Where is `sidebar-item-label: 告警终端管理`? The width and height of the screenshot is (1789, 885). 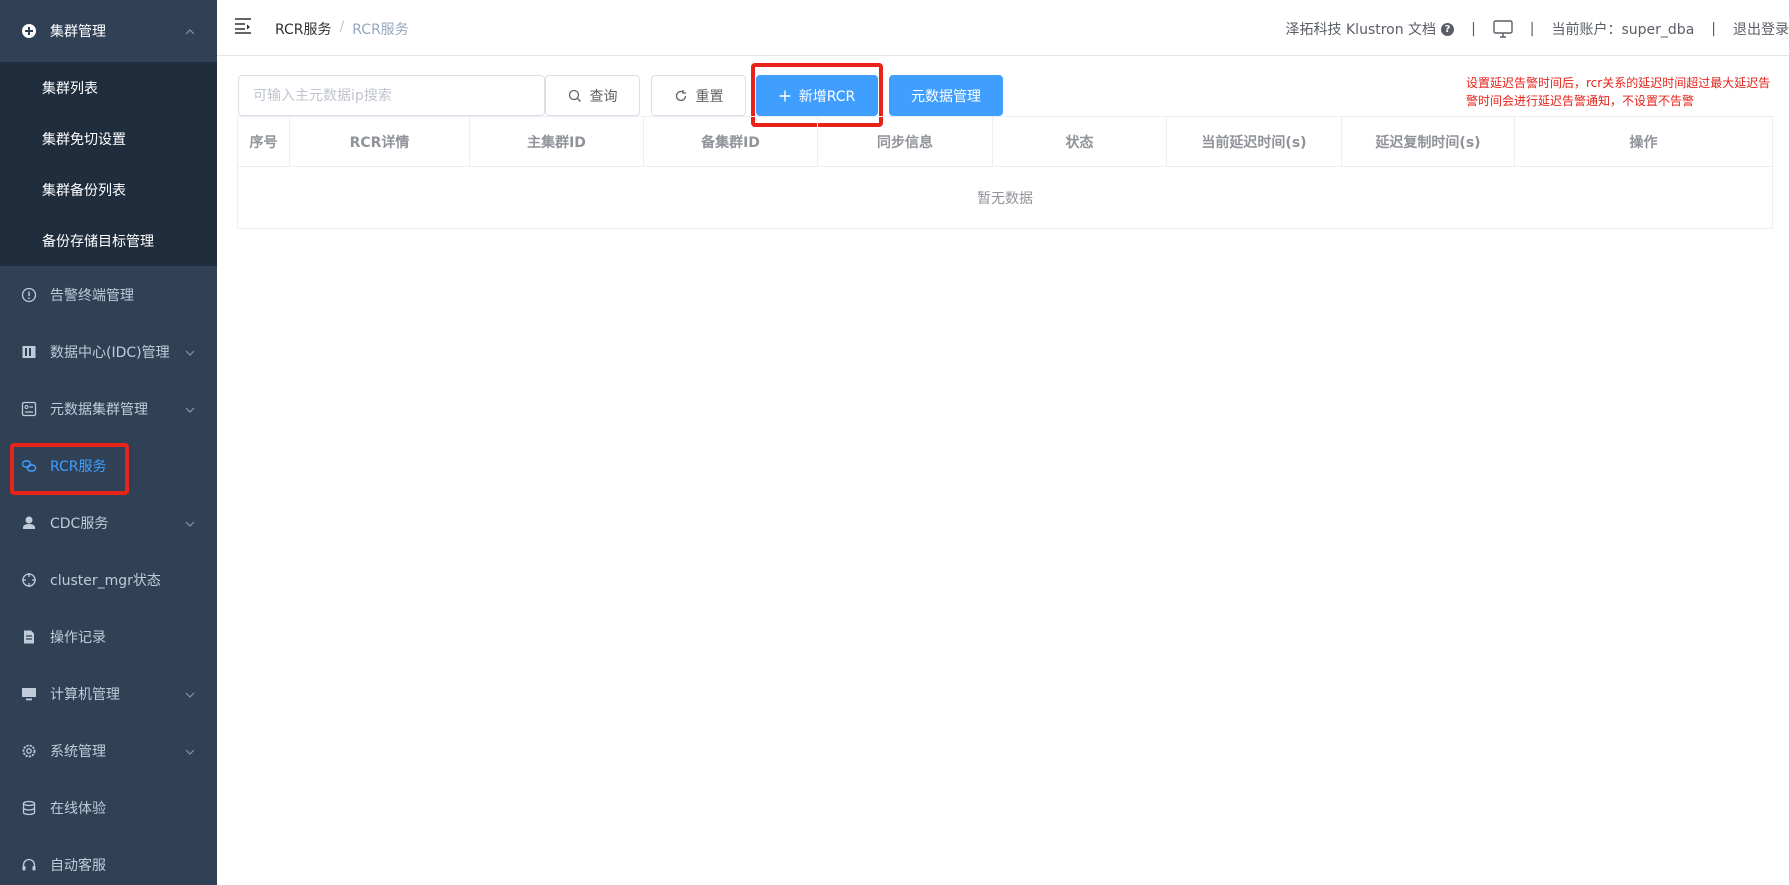
sidebar-item-label: 告警终端管理 is located at coordinates (92, 295).